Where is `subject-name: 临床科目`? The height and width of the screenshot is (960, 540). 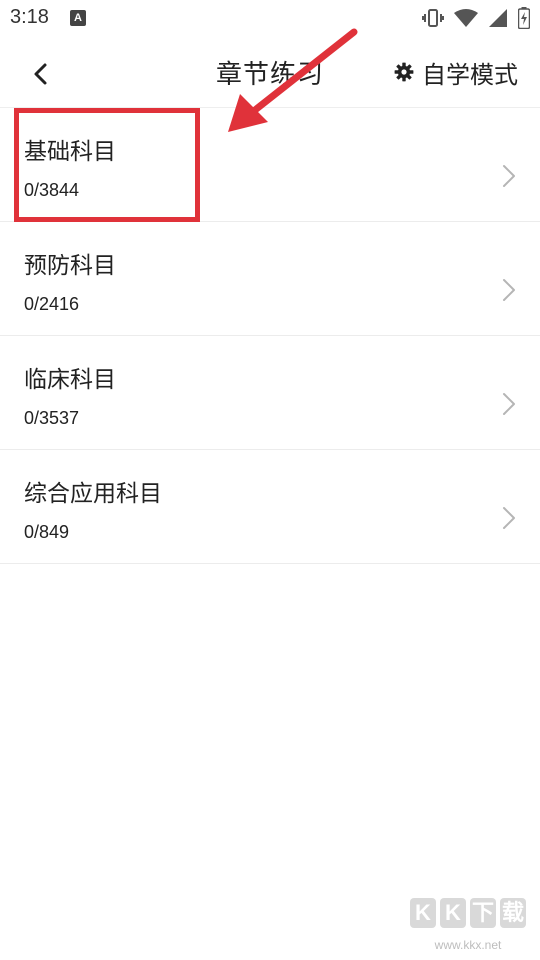 subject-name: 临床科目 is located at coordinates (70, 380).